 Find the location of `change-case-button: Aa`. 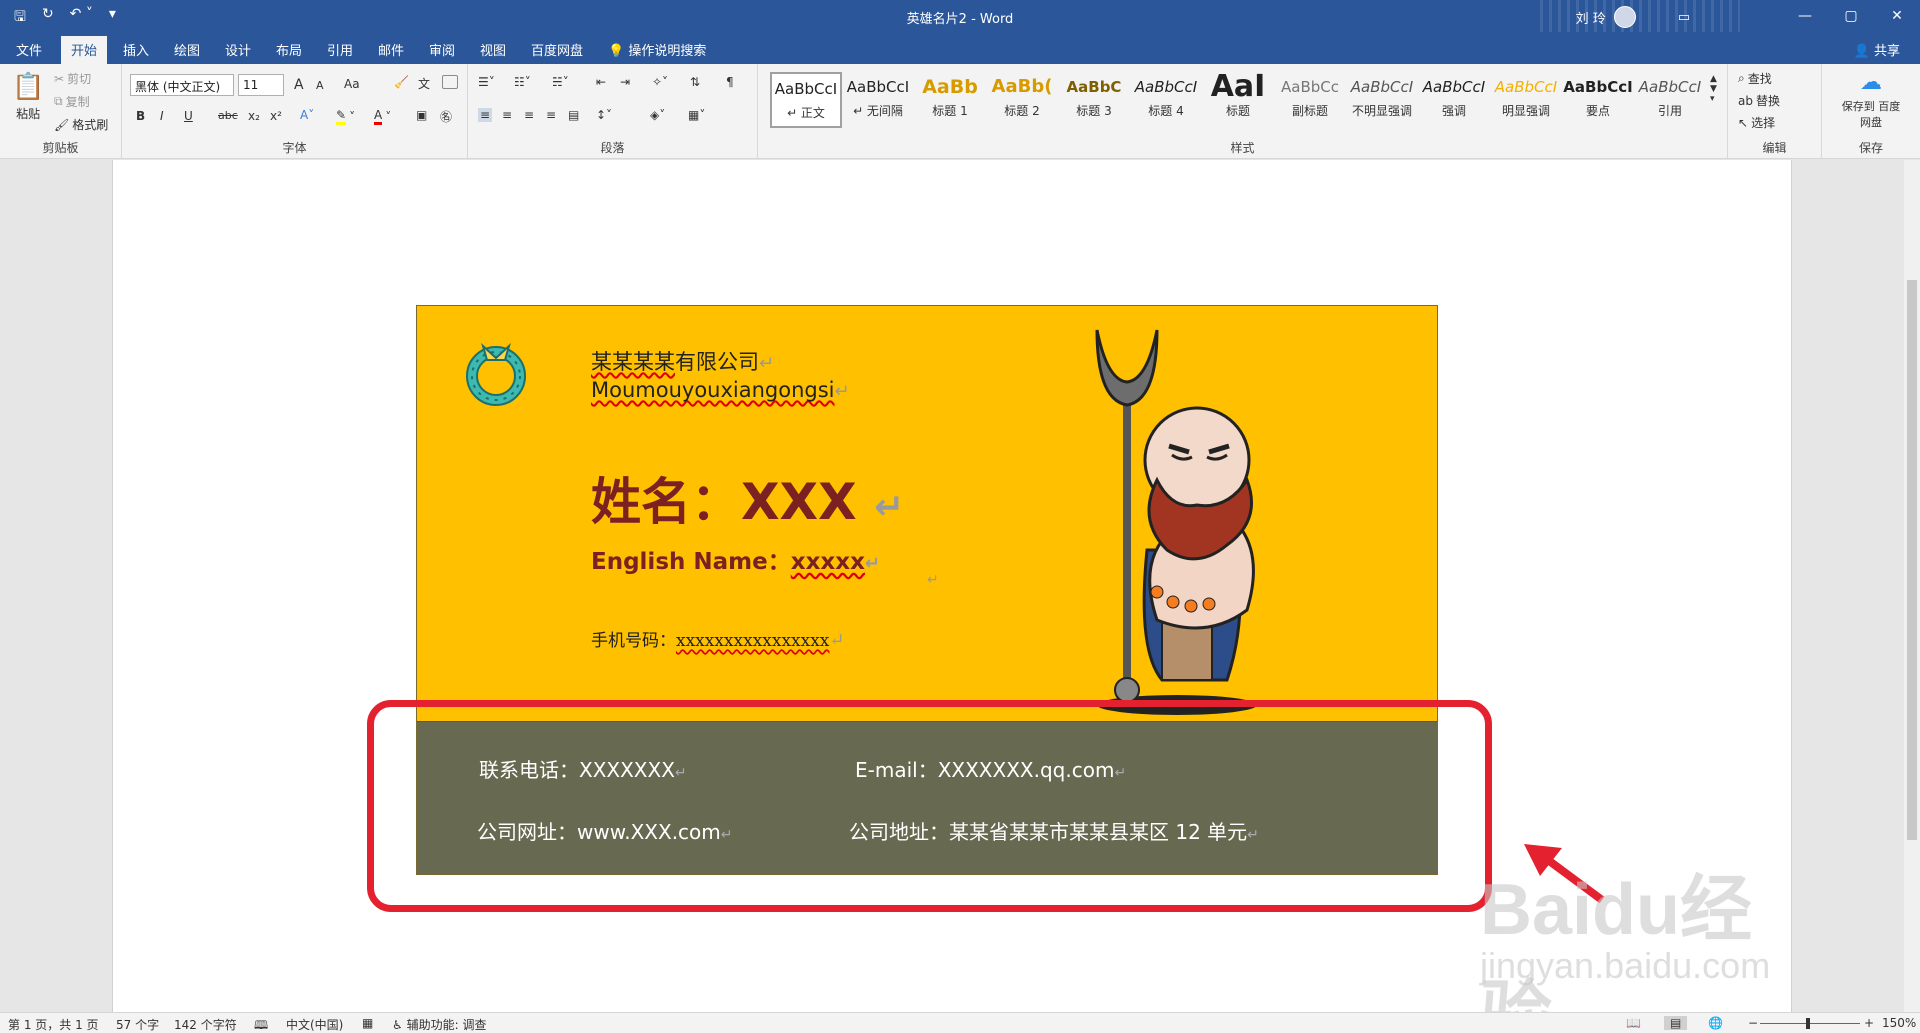

change-case-button: Aa is located at coordinates (352, 84).